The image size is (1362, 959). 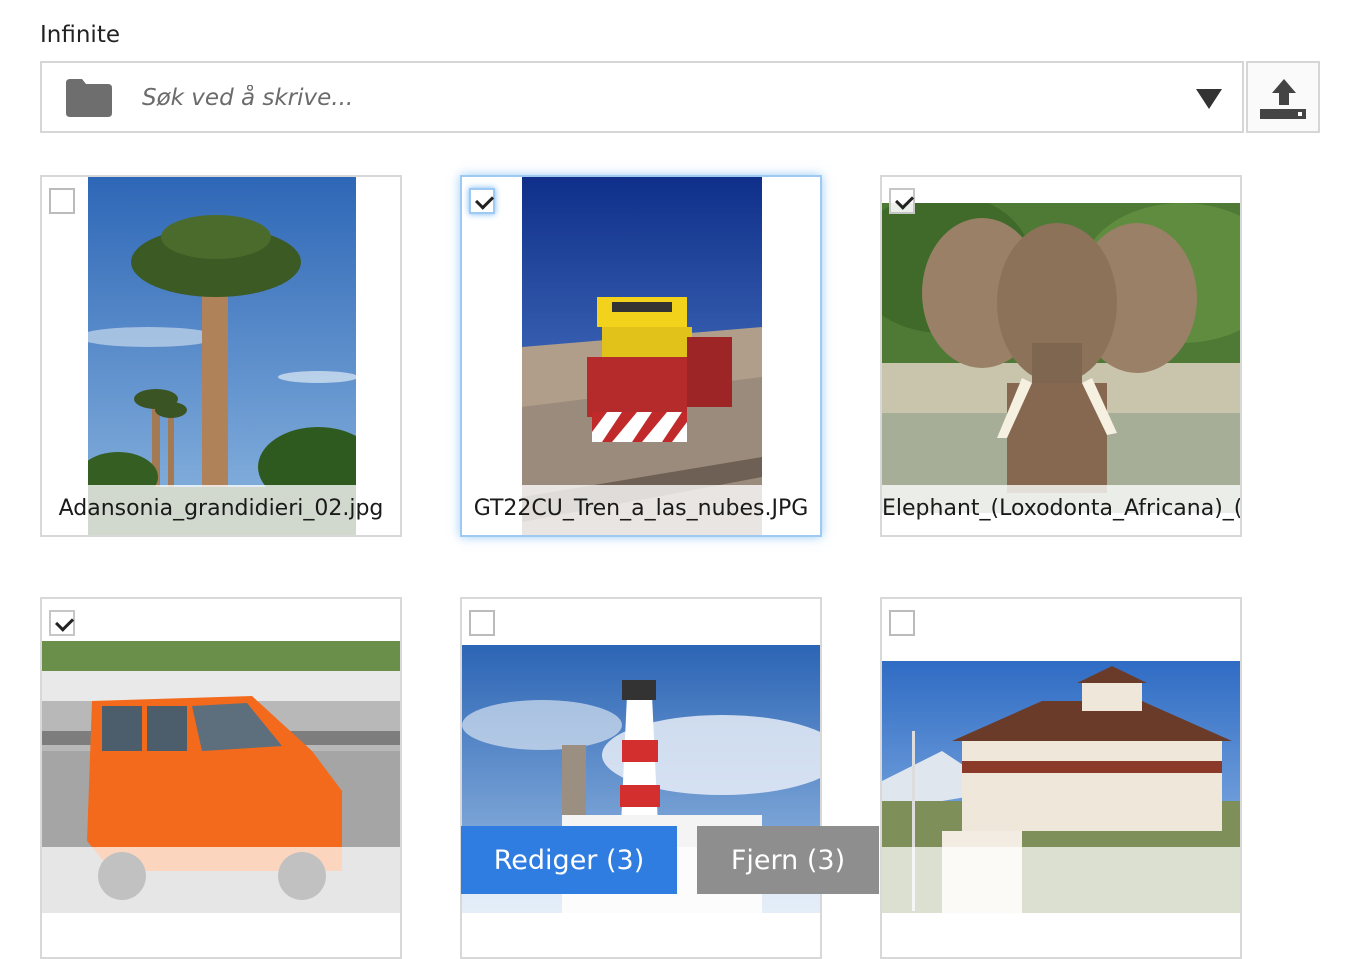 What do you see at coordinates (652, 98) in the screenshot?
I see `search-input` at bounding box center [652, 98].